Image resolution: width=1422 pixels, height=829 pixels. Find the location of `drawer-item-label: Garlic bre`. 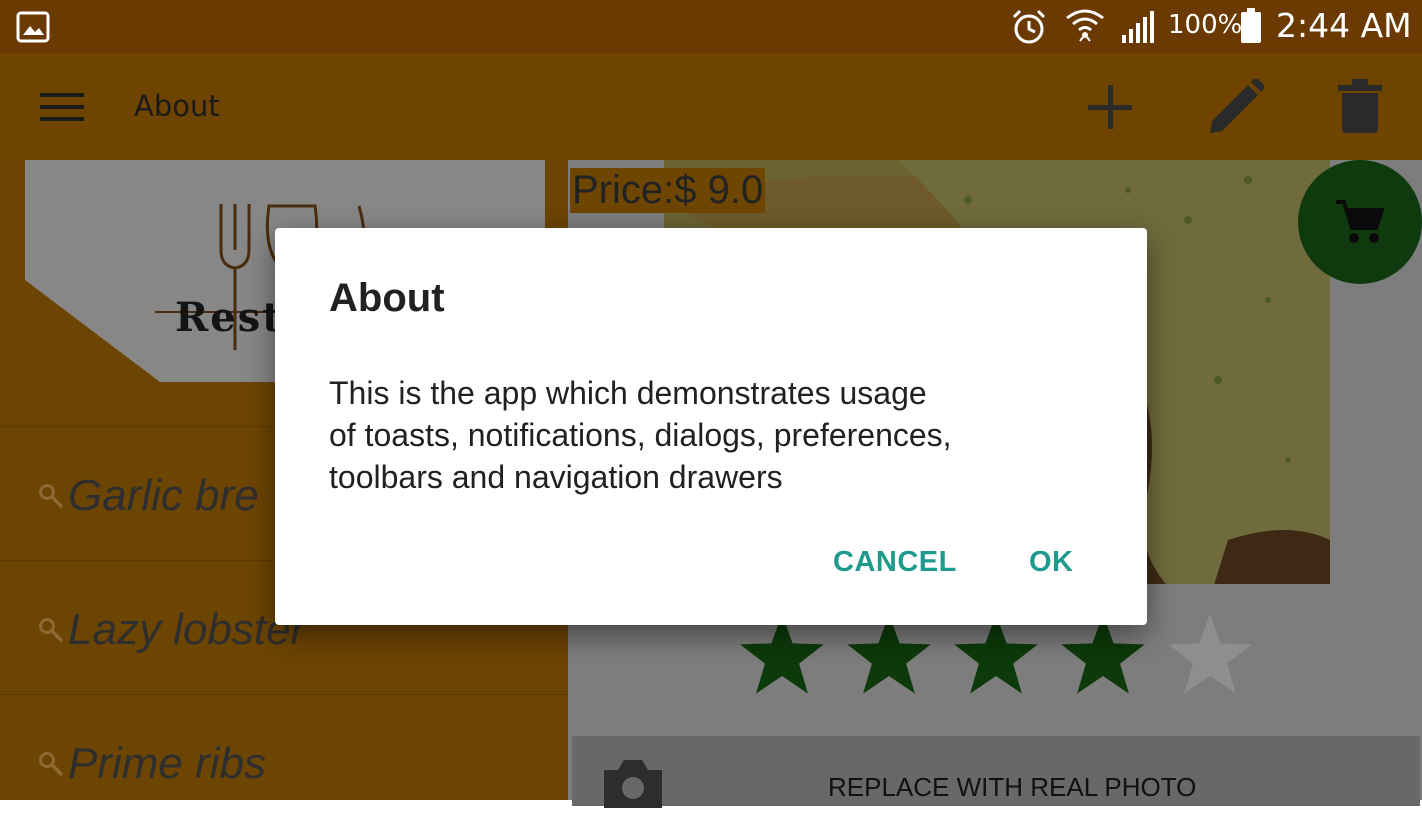

drawer-item-label: Garlic bre is located at coordinates (163, 495).